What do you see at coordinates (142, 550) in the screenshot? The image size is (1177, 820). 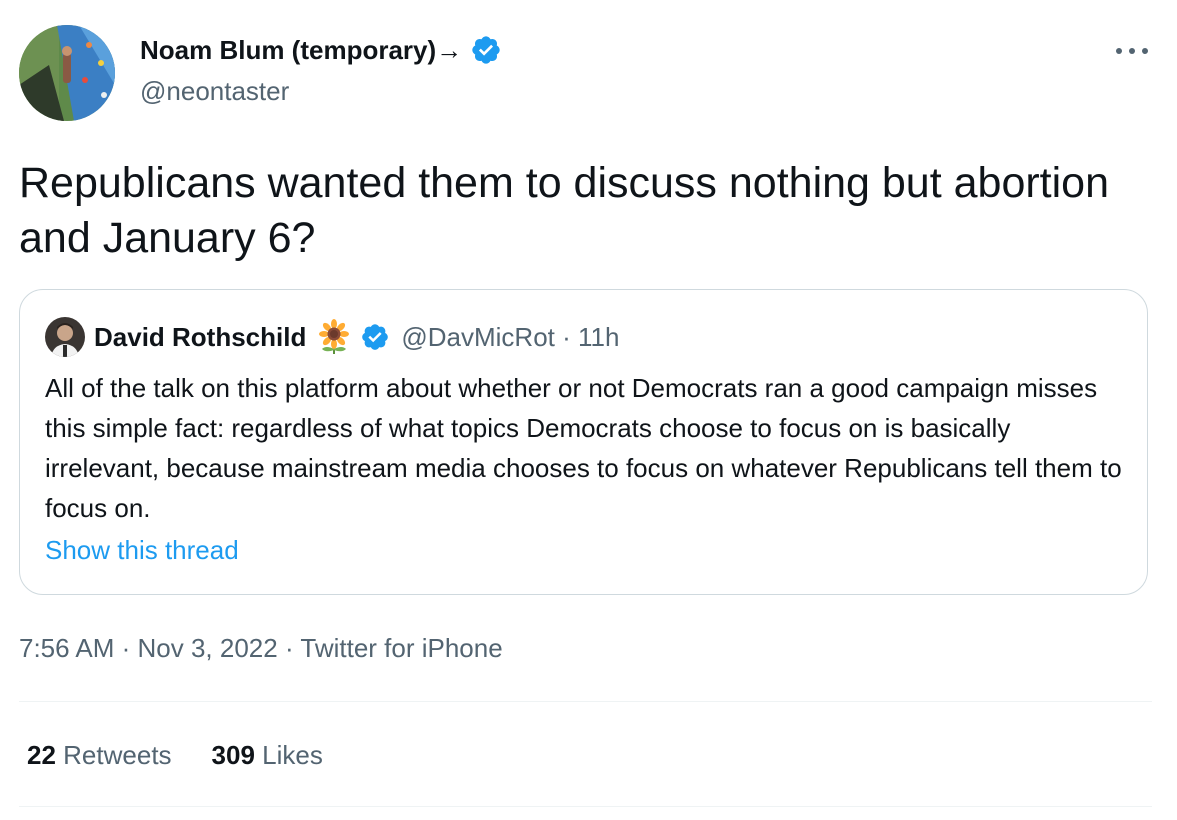 I see `show-thread-link: Show this thread` at bounding box center [142, 550].